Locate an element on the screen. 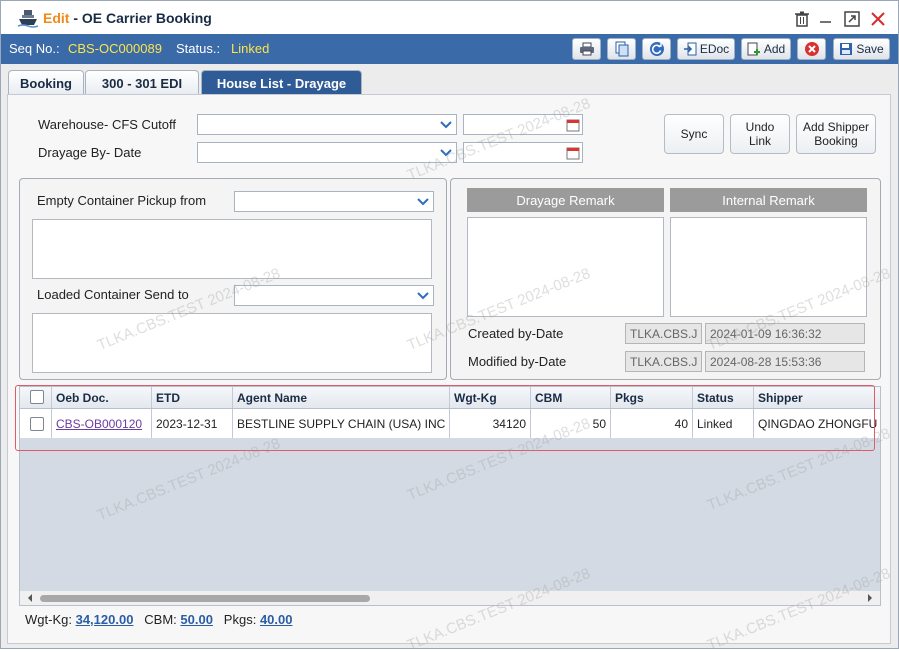 The image size is (899, 654). seq-value: CBS-OC000089 is located at coordinates (115, 48).